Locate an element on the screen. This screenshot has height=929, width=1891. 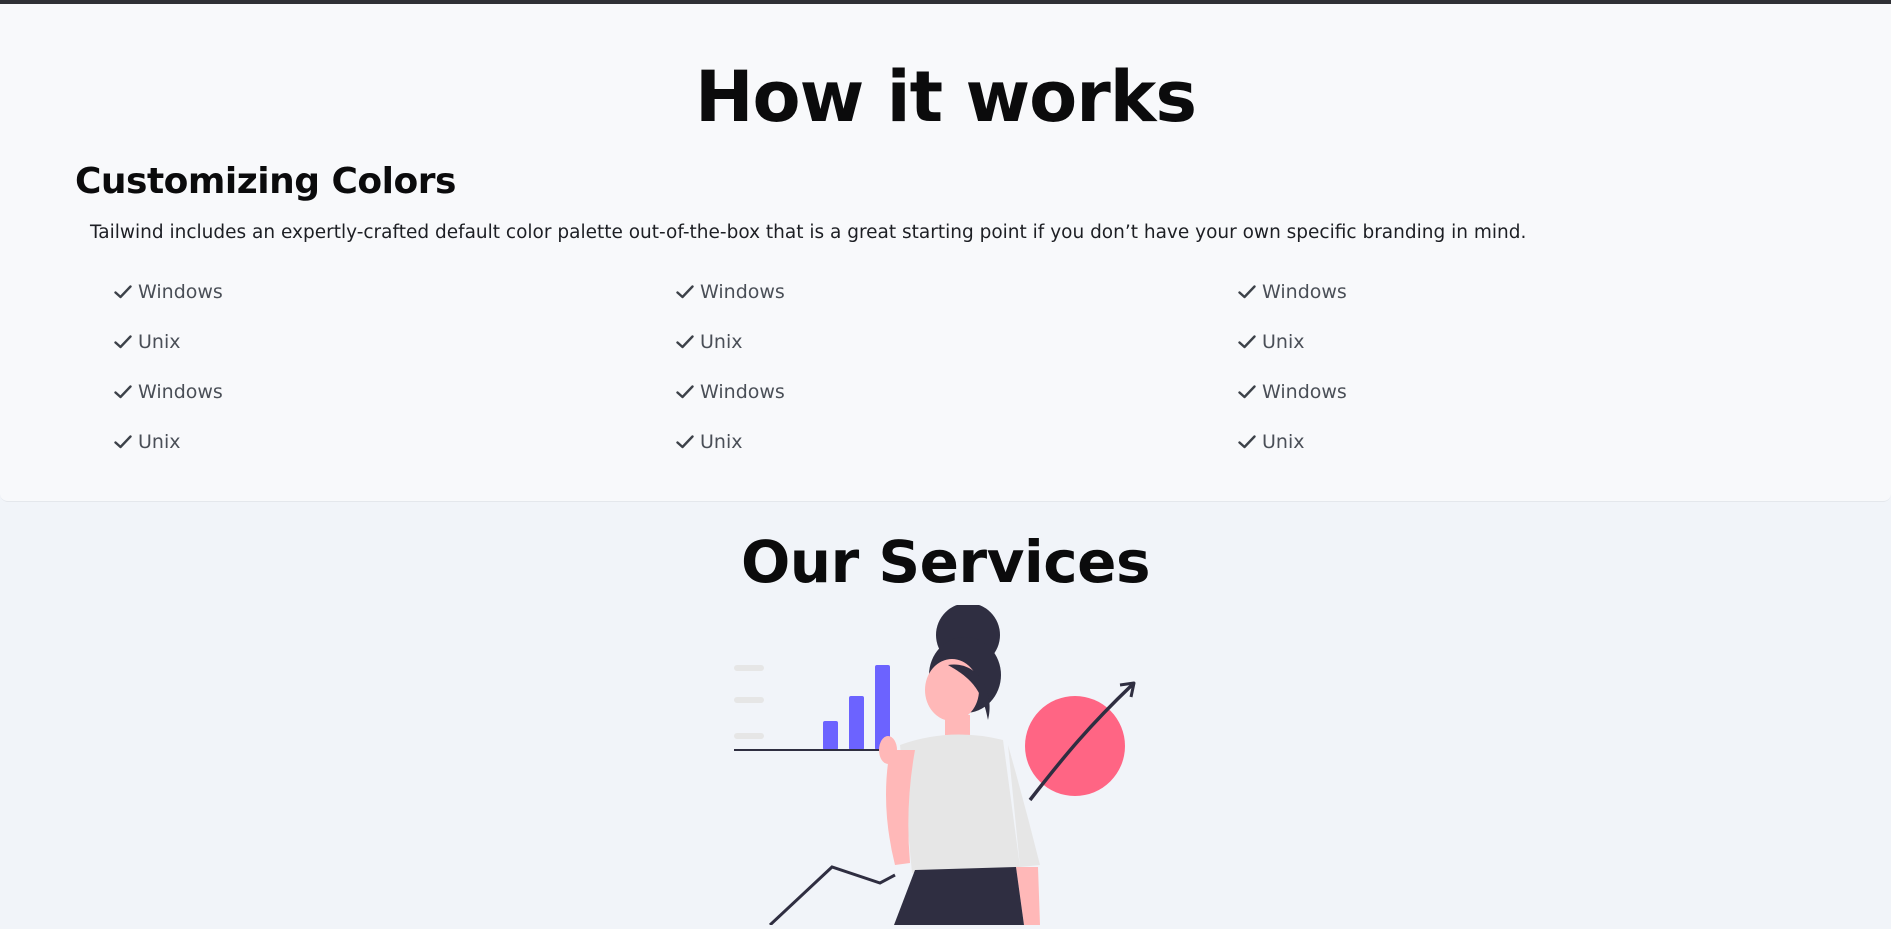
trend-line is located at coordinates (832, 896).